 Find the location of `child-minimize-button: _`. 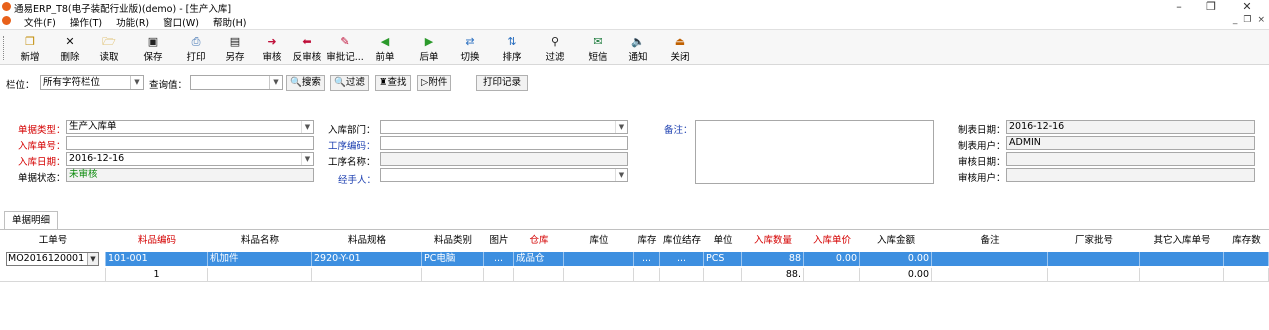

child-minimize-button: _ is located at coordinates (1235, 20).